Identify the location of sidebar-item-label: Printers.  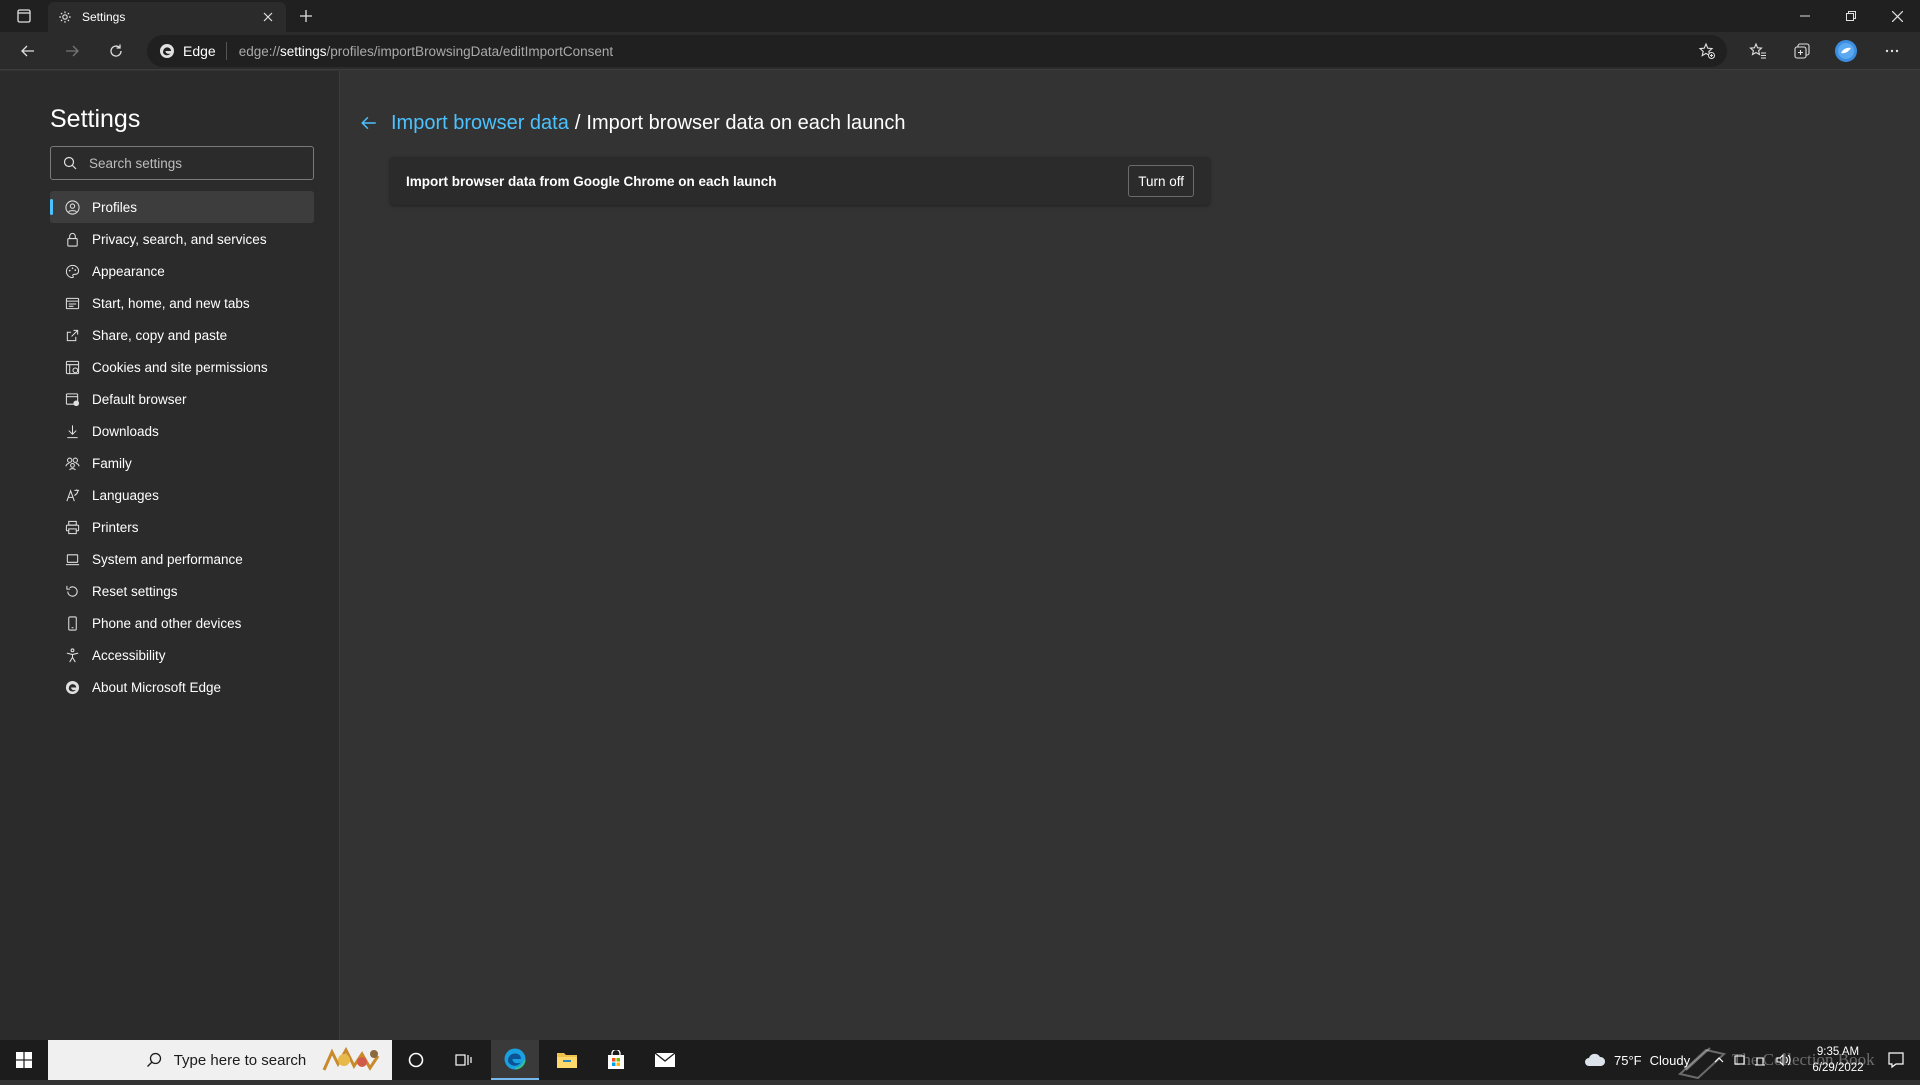
(115, 527).